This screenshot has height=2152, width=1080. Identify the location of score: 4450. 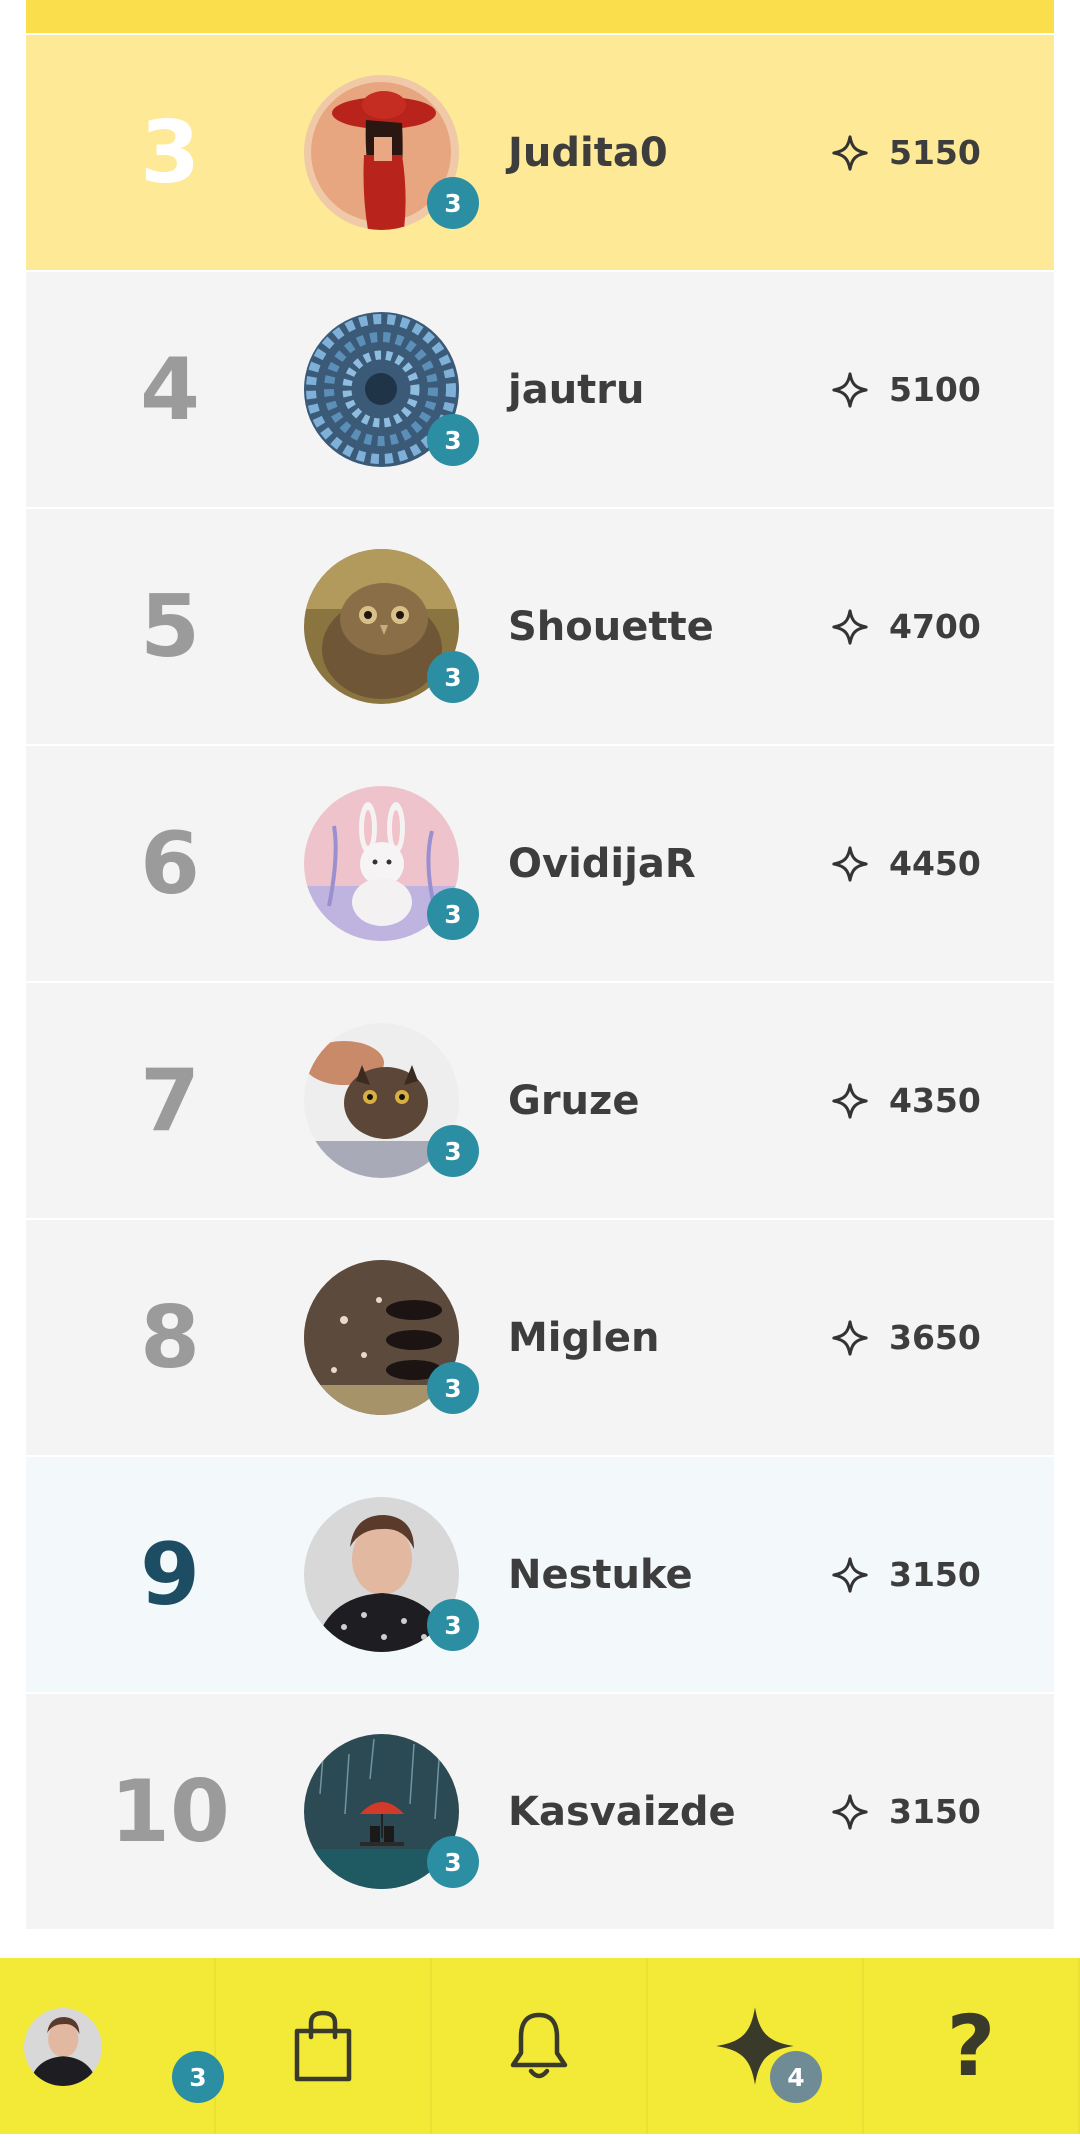
(906, 863).